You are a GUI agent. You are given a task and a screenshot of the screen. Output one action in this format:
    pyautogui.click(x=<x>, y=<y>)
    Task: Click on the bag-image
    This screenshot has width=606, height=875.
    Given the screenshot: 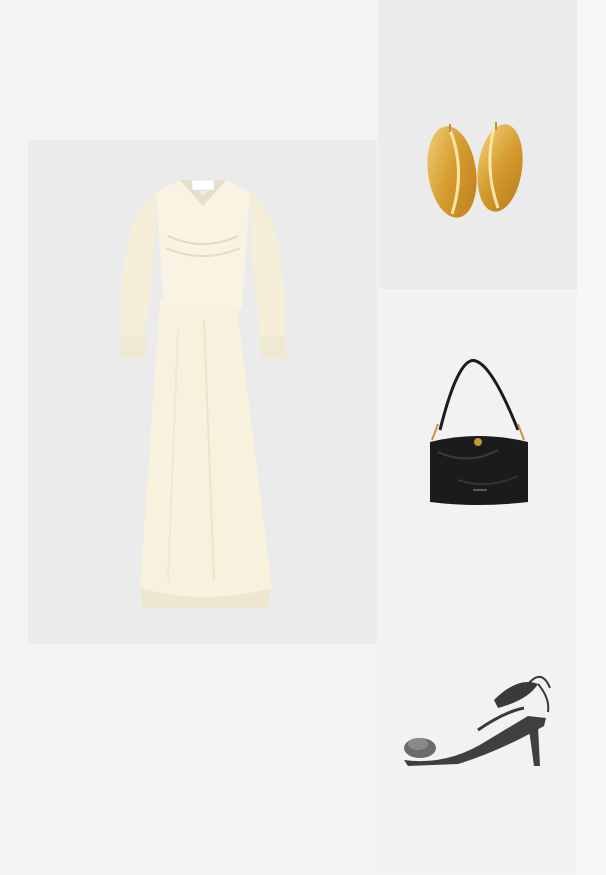 What is the action you would take?
    pyautogui.click(x=477, y=435)
    